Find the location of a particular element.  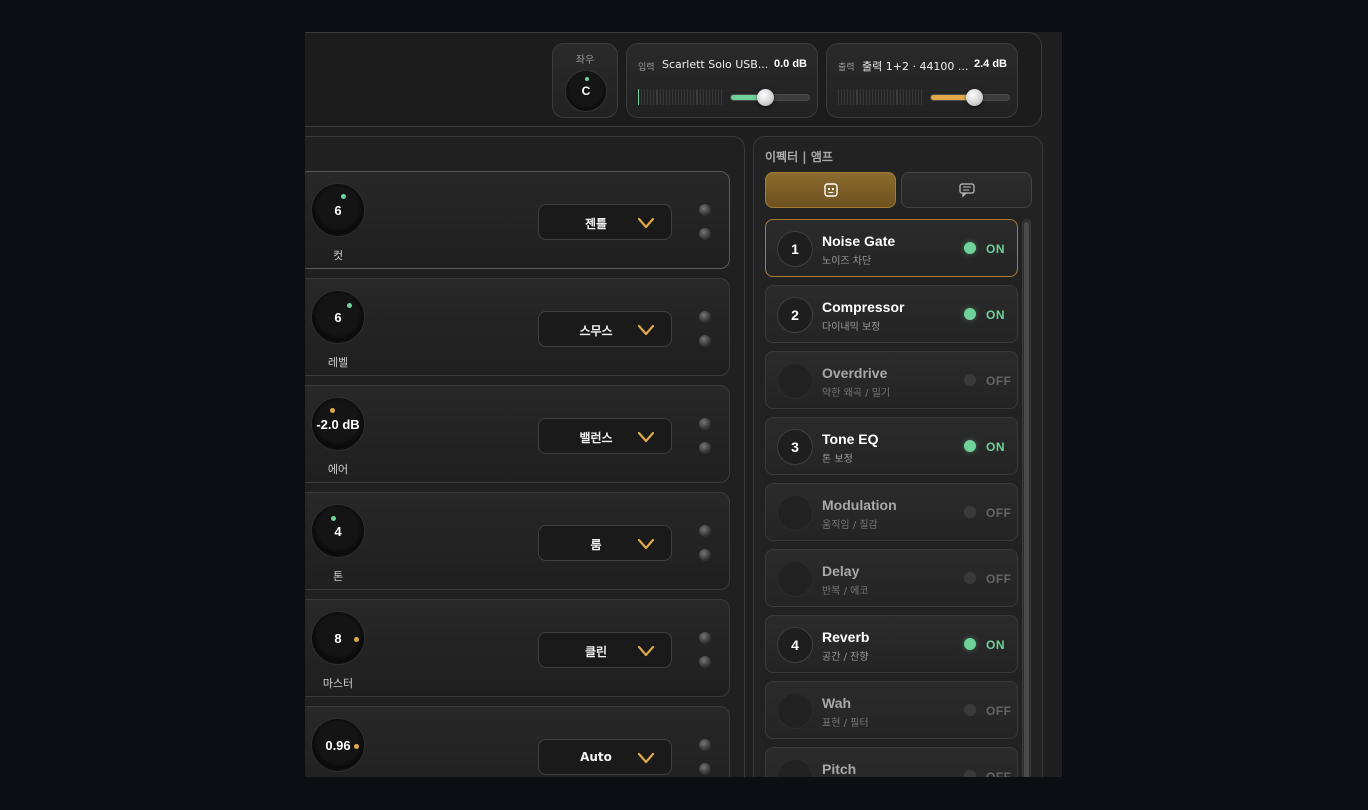

control-select: Auto is located at coordinates (605, 757).